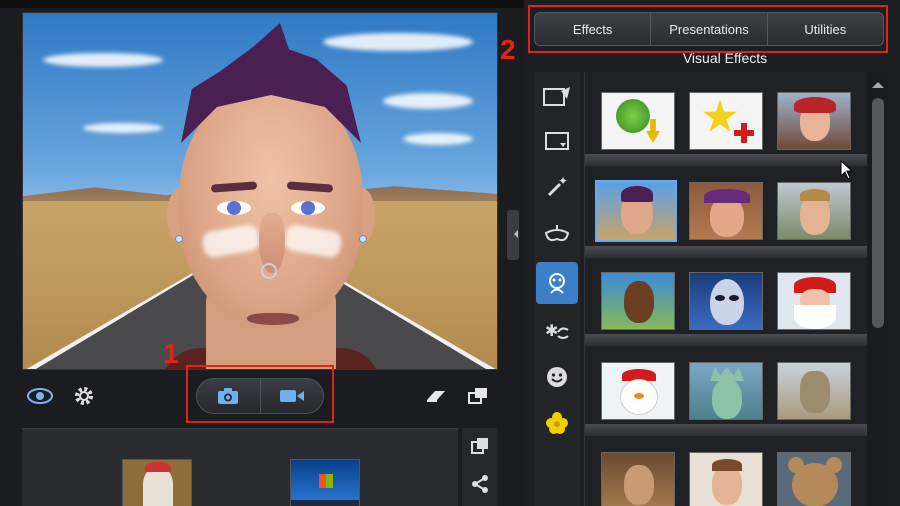 This screenshot has height=506, width=900. I want to click on category-mask, so click(557, 235).